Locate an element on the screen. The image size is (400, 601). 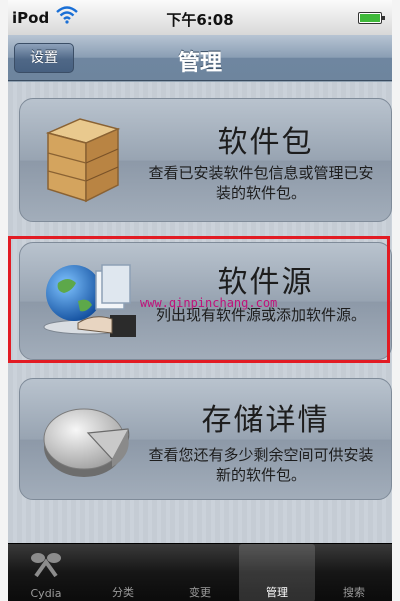
storage-title: 存储详情 is located at coordinates (265, 420).